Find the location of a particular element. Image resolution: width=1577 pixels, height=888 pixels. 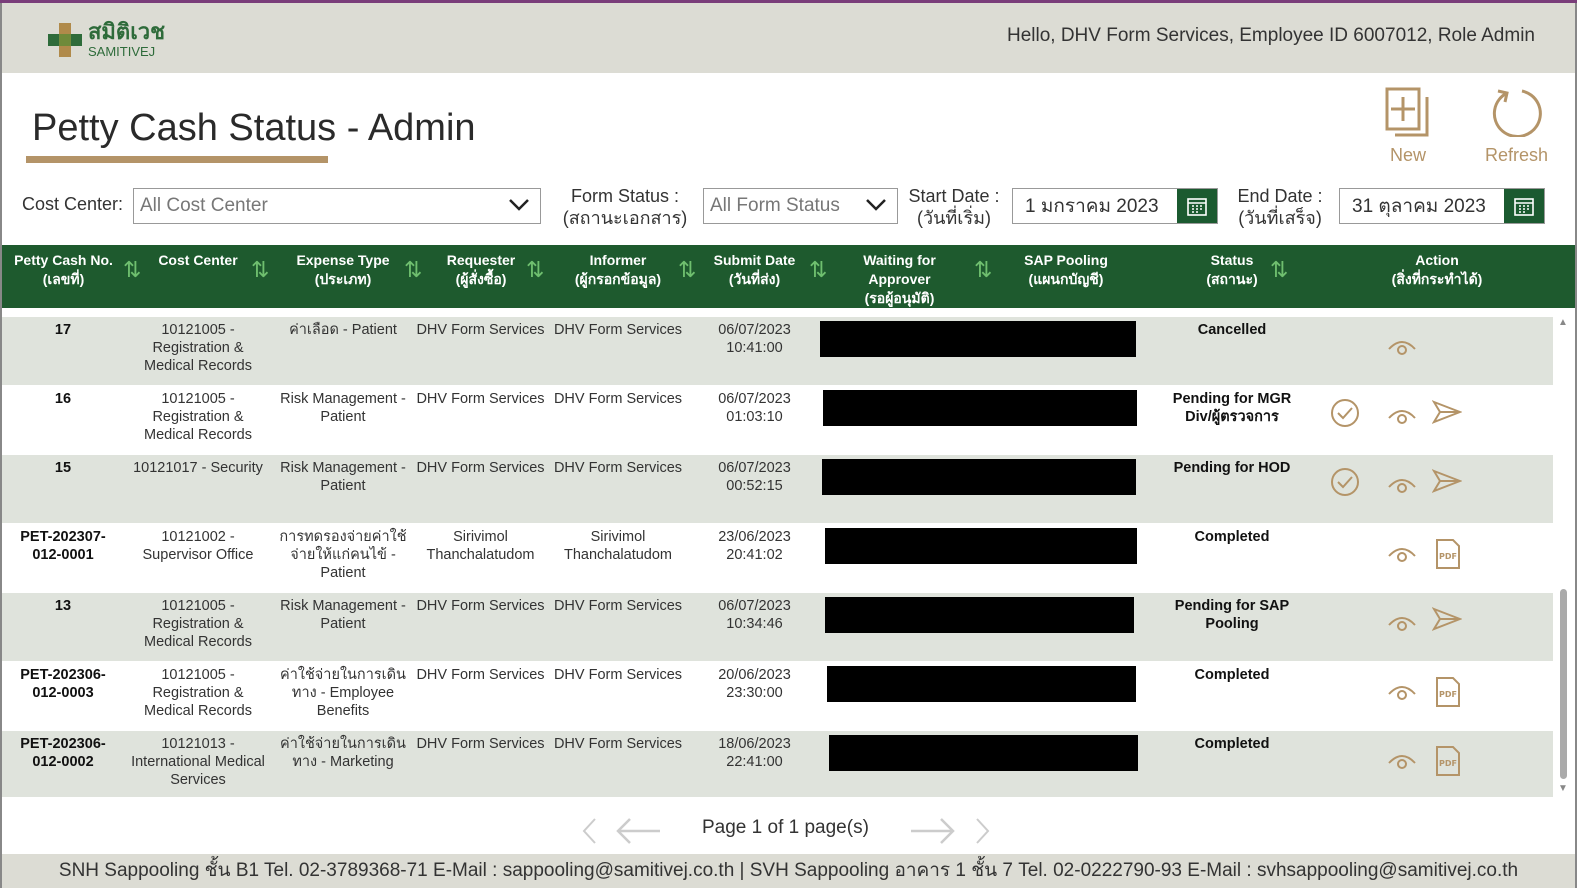

end-date-label: End Date : (วันที่เสร็จ) is located at coordinates (1280, 207).